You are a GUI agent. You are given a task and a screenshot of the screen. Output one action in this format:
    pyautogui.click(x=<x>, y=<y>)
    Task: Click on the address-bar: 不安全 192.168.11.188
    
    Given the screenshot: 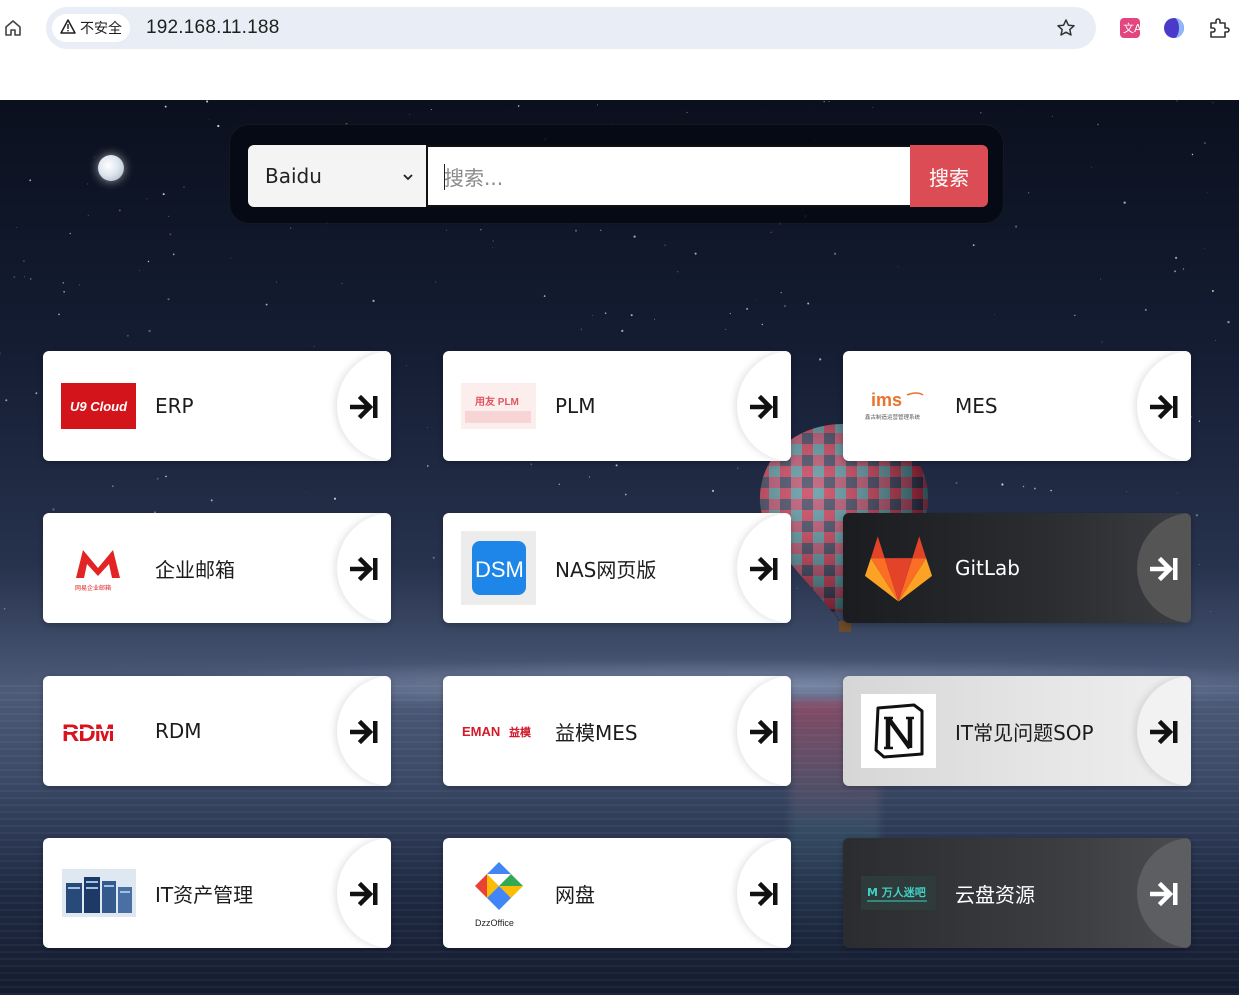 What is the action you would take?
    pyautogui.click(x=571, y=28)
    